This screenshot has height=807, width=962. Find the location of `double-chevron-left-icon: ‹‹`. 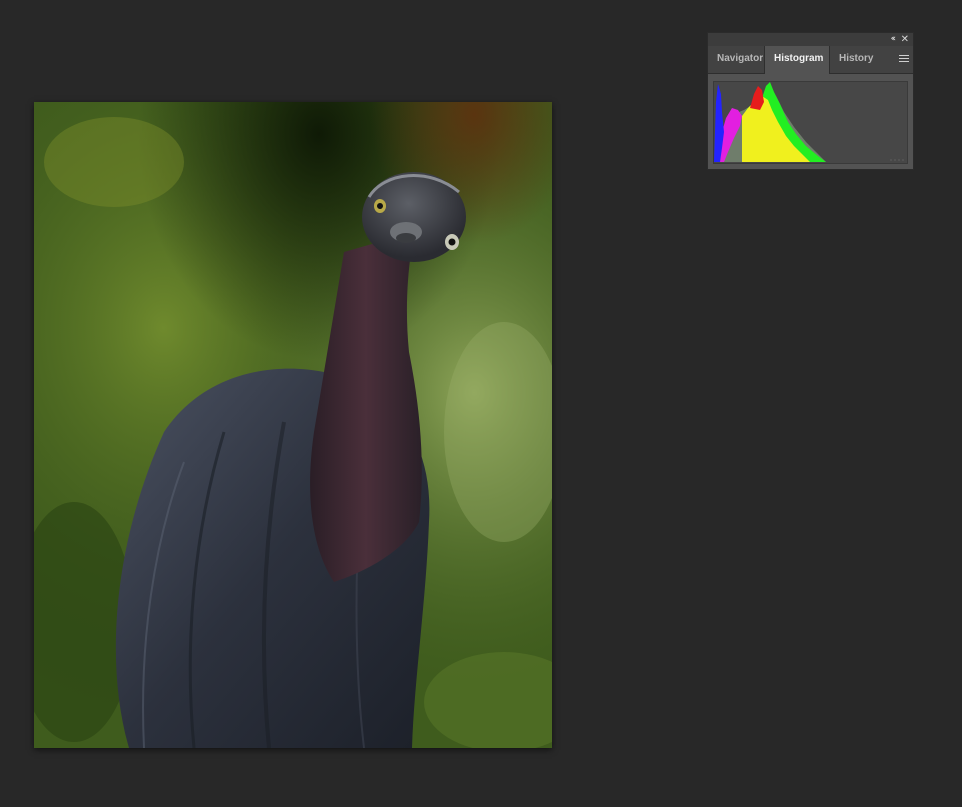

double-chevron-left-icon: ‹‹ is located at coordinates (894, 39).